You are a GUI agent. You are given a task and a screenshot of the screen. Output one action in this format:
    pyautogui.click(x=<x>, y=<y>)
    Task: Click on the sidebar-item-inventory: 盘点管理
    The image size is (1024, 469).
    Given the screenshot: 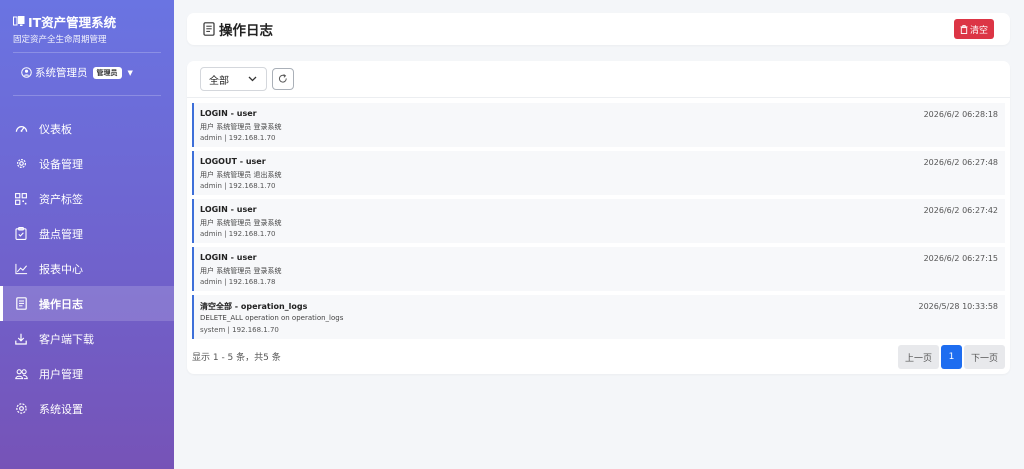 What is the action you would take?
    pyautogui.click(x=87, y=233)
    